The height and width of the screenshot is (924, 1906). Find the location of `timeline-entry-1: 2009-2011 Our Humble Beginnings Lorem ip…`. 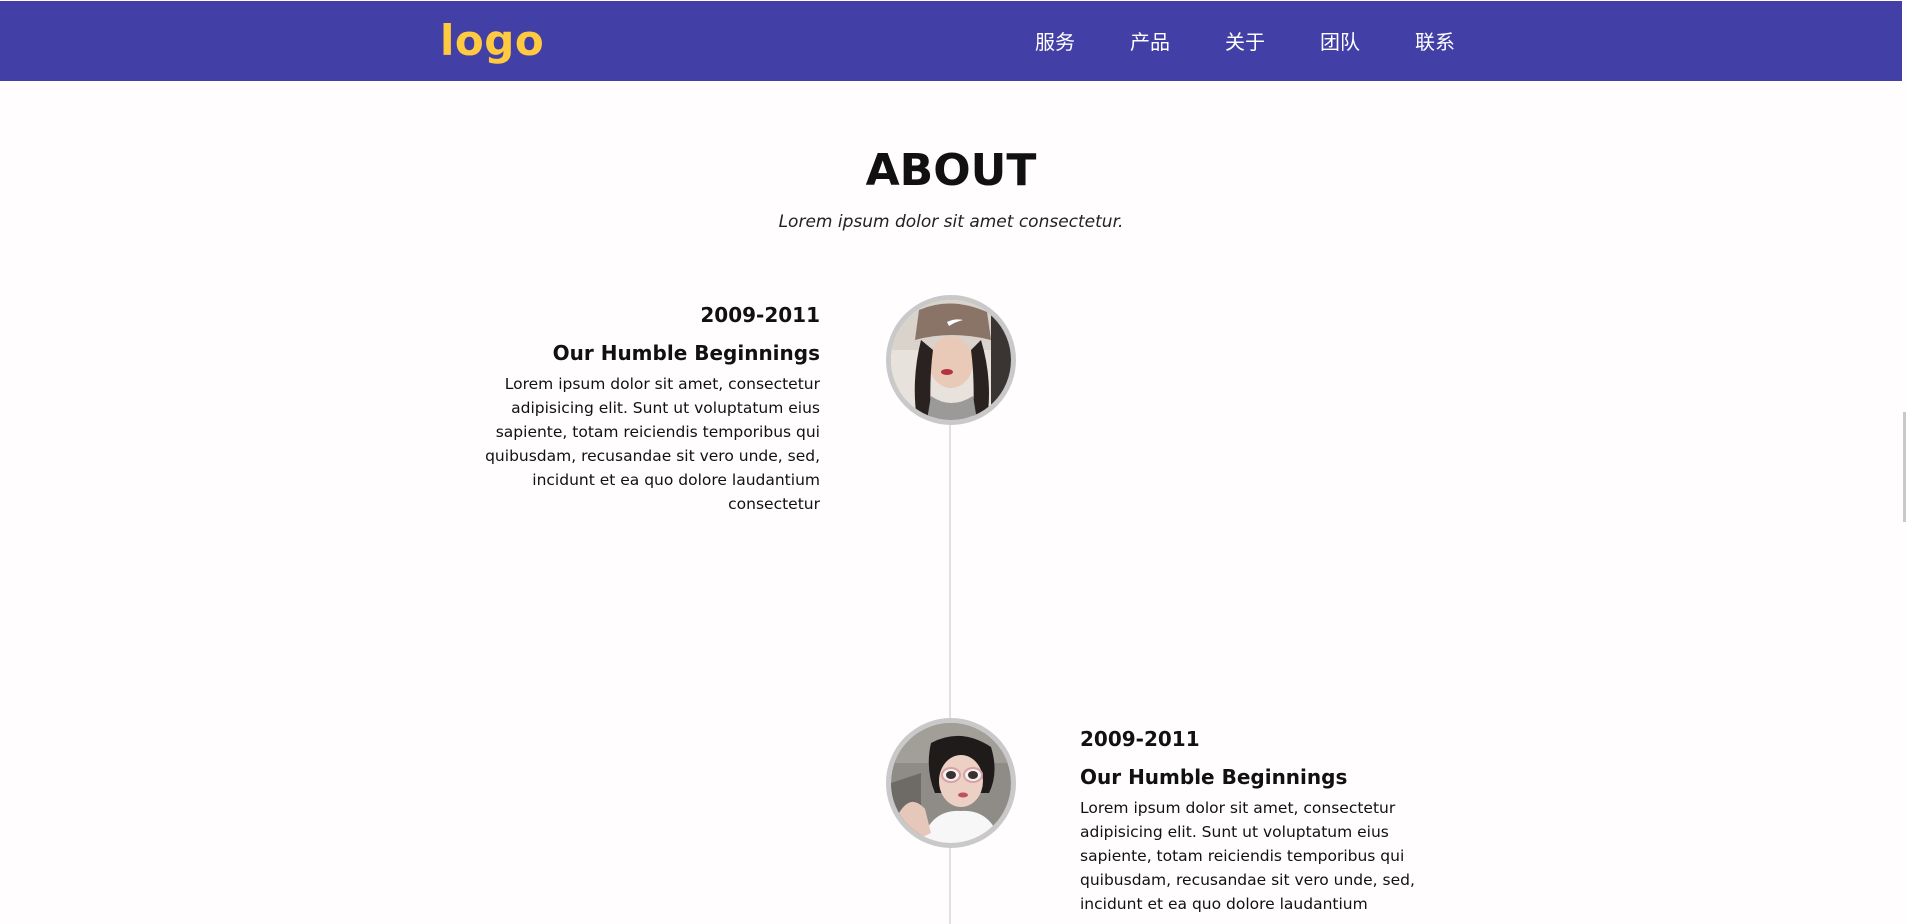

timeline-entry-1: 2009-2011 Our Humble Beginnings Lorem ip… is located at coordinates (650, 407).